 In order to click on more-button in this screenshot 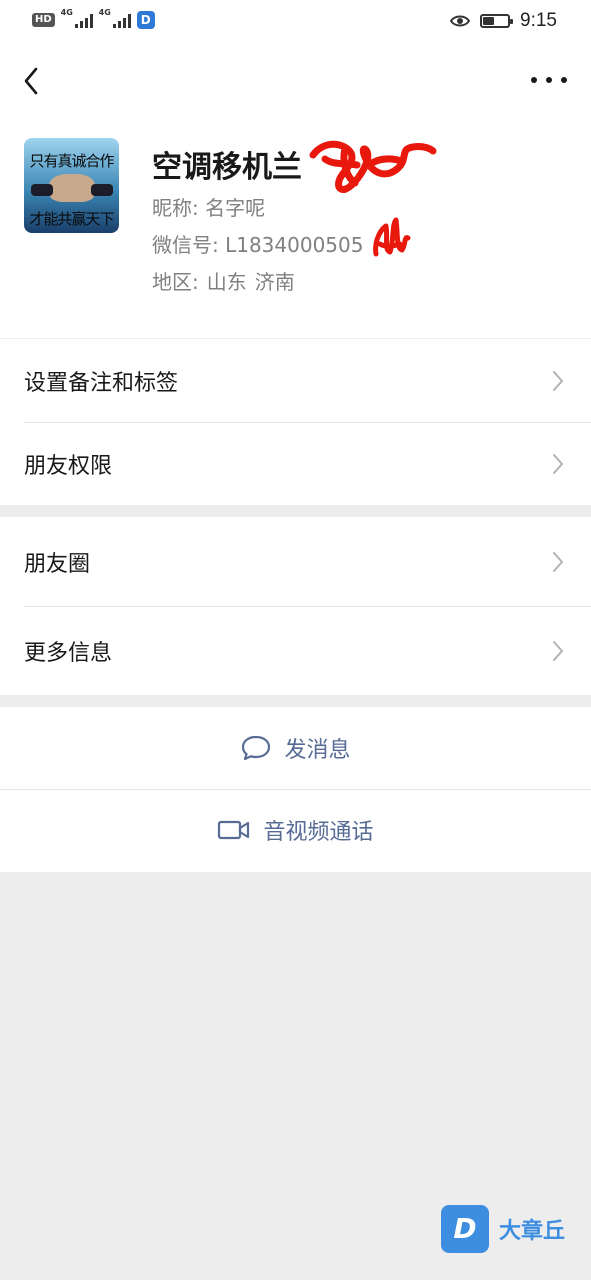, I will do `click(549, 80)`.